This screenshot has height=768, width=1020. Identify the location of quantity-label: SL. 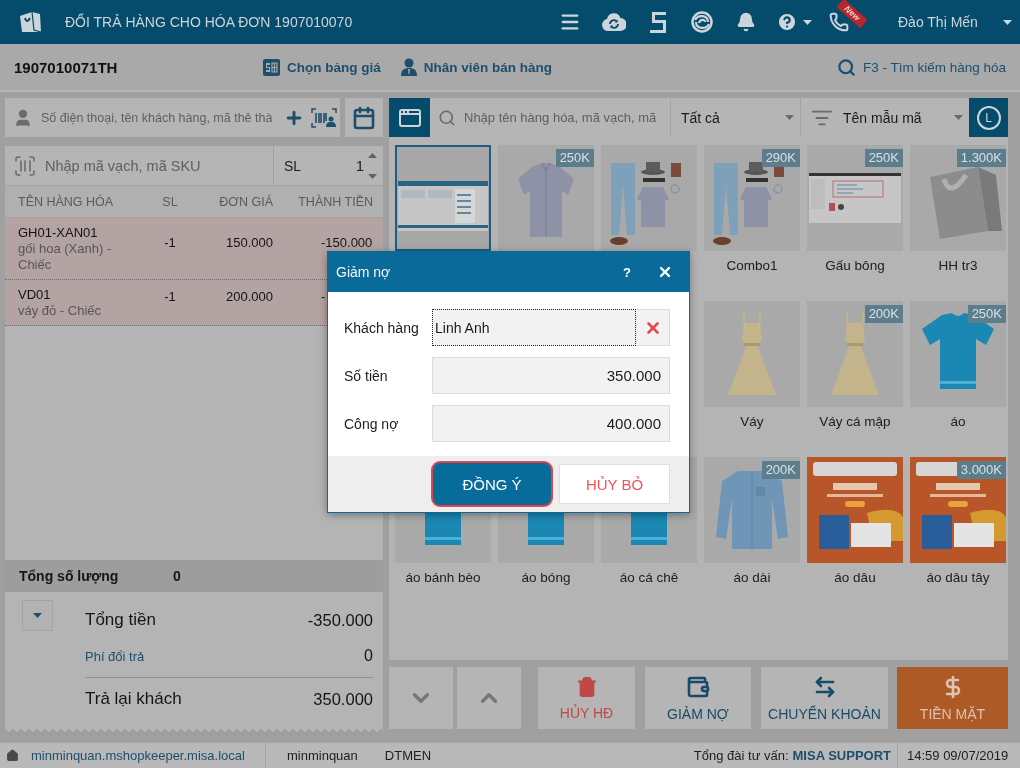
(293, 165).